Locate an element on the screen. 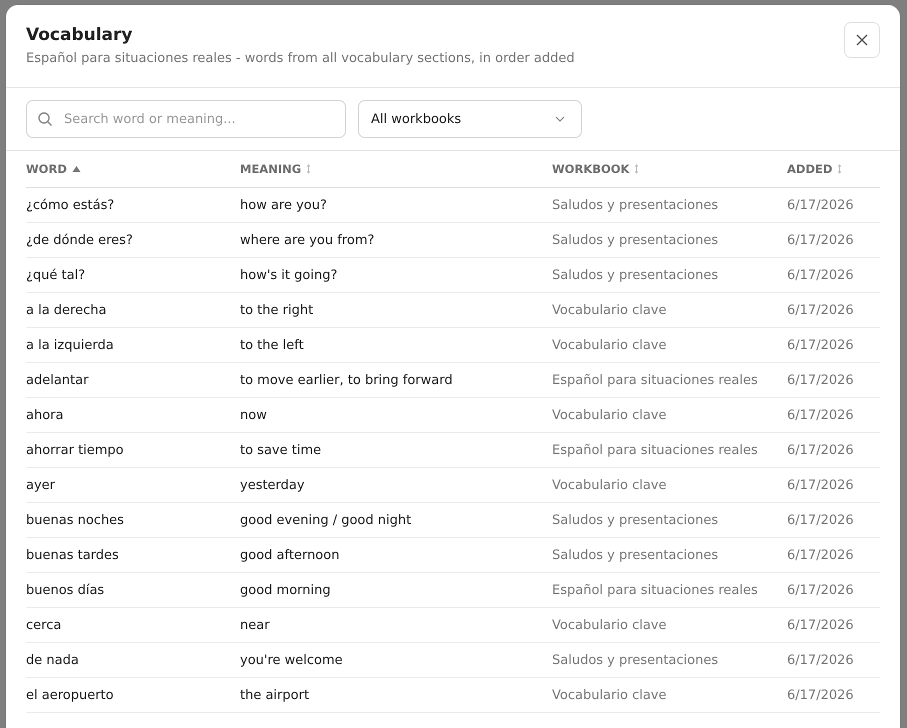  chevron-down-icon is located at coordinates (560, 119).